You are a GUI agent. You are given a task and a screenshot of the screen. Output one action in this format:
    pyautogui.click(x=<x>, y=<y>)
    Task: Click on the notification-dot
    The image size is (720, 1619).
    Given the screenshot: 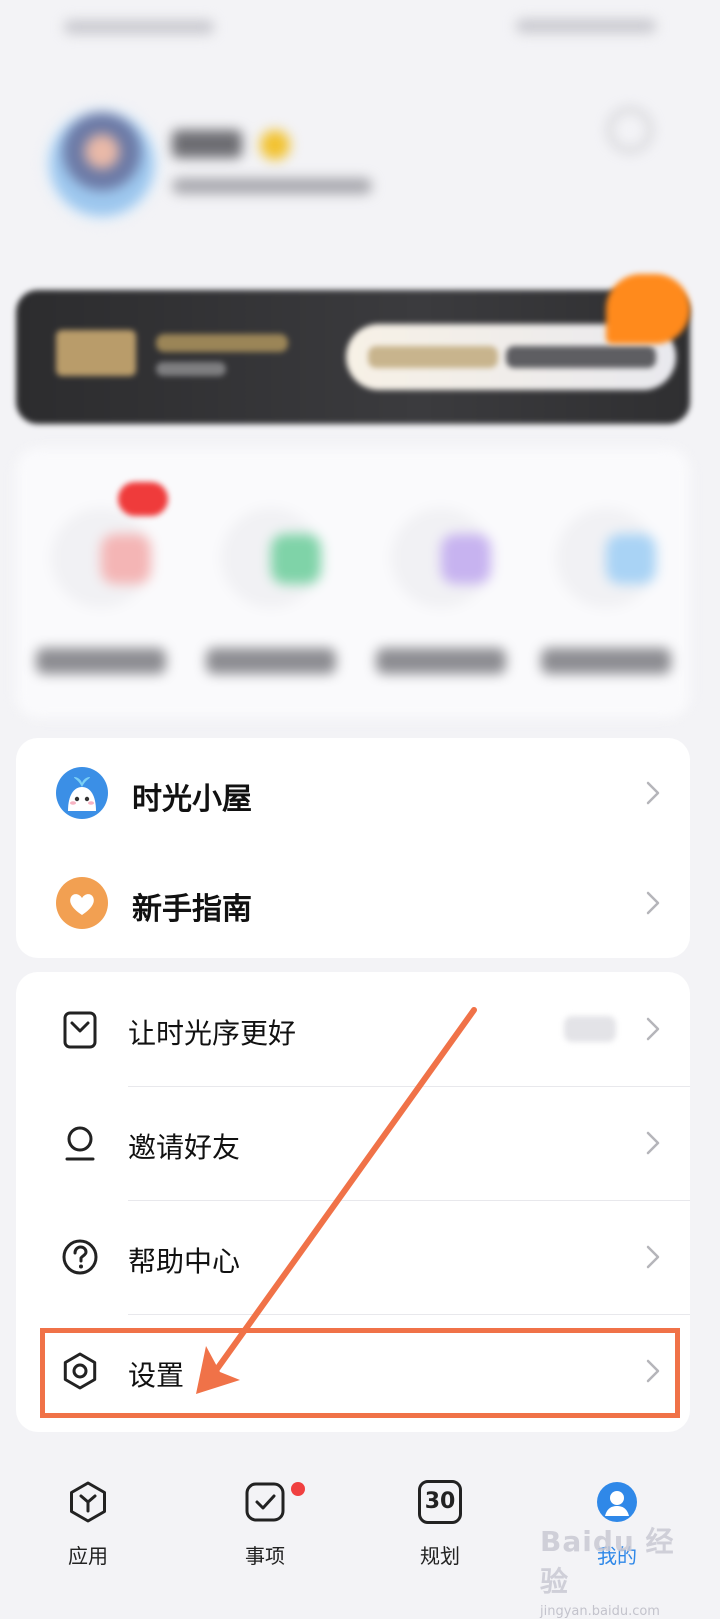 What is the action you would take?
    pyautogui.click(x=298, y=1489)
    